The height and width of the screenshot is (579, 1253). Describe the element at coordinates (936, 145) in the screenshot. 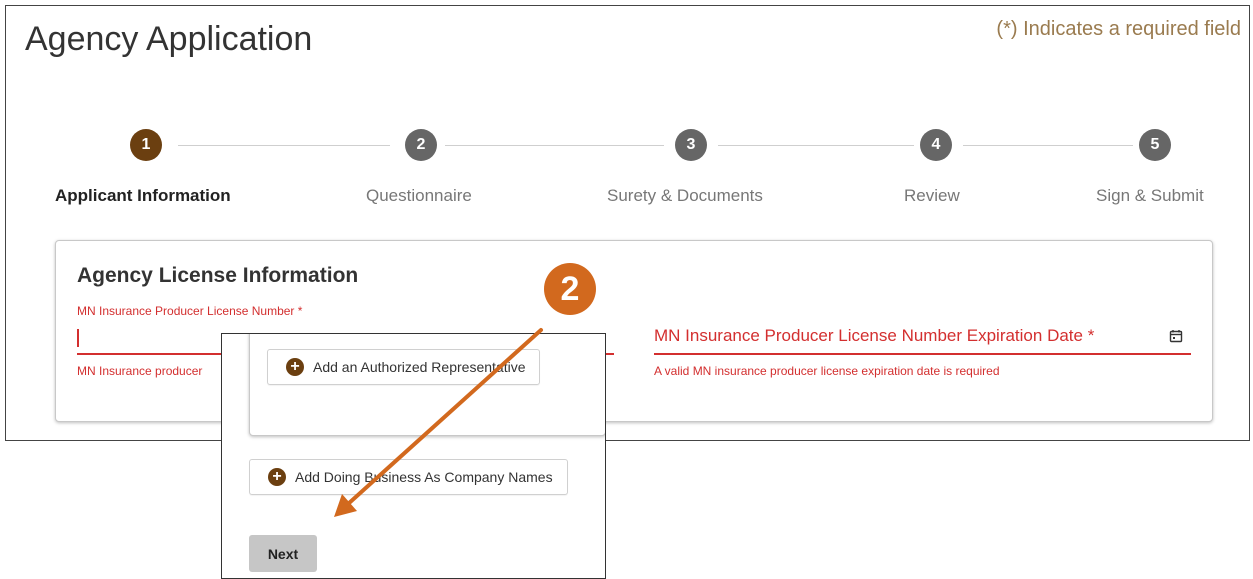

I see `step-4-indicator: 4` at that location.